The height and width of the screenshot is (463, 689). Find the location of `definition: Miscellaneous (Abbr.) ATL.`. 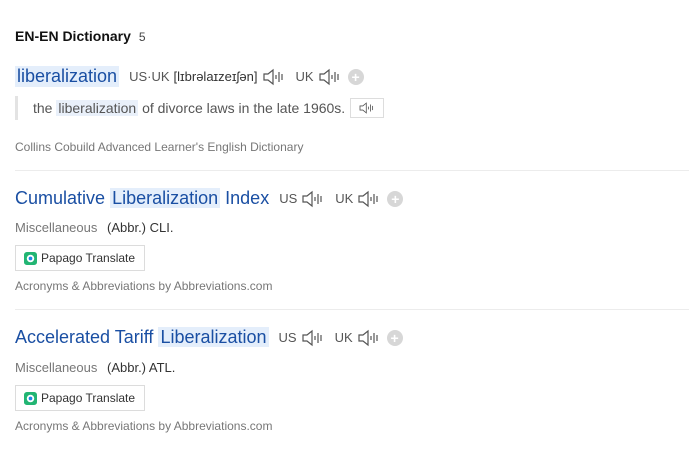

definition: Miscellaneous (Abbr.) ATL. is located at coordinates (95, 367).